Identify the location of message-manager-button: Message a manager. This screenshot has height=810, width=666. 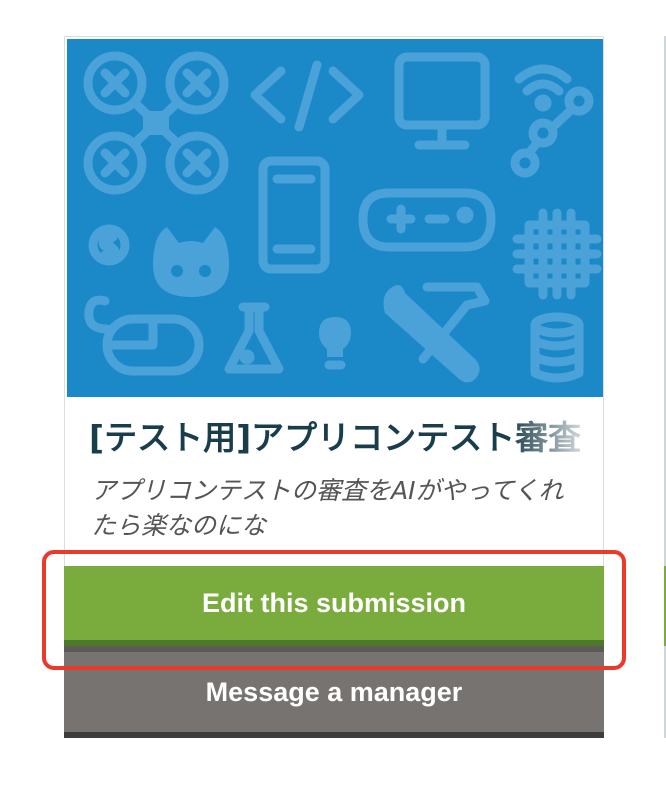
(334, 695).